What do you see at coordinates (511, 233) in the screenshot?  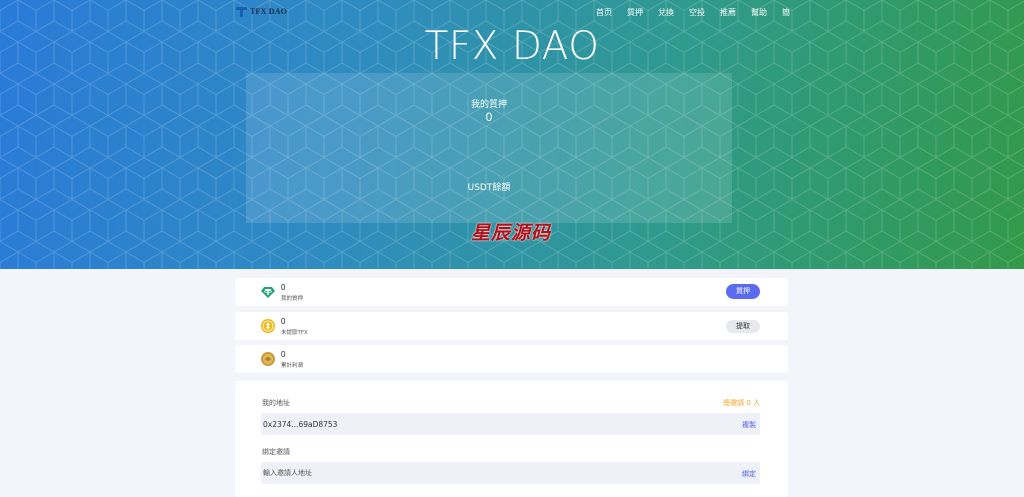 I see `watermark-text: 星辰源码` at bounding box center [511, 233].